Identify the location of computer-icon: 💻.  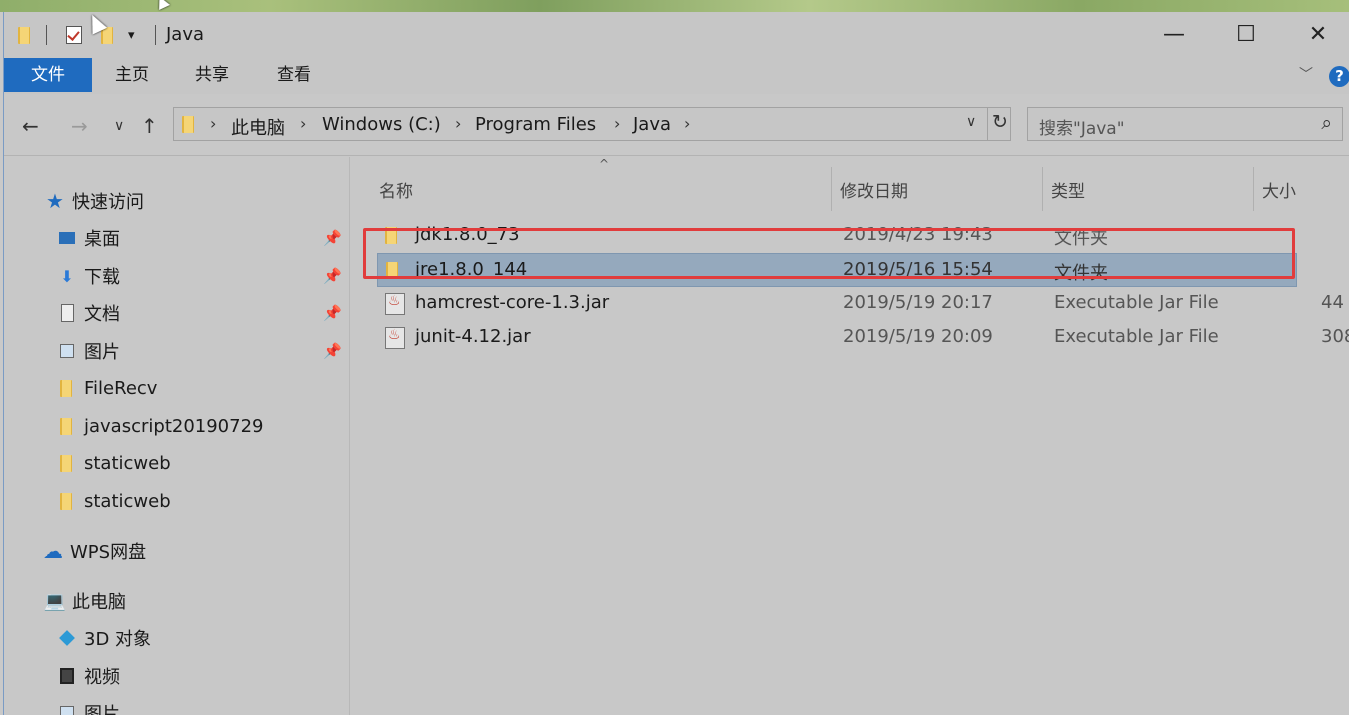
(55, 601).